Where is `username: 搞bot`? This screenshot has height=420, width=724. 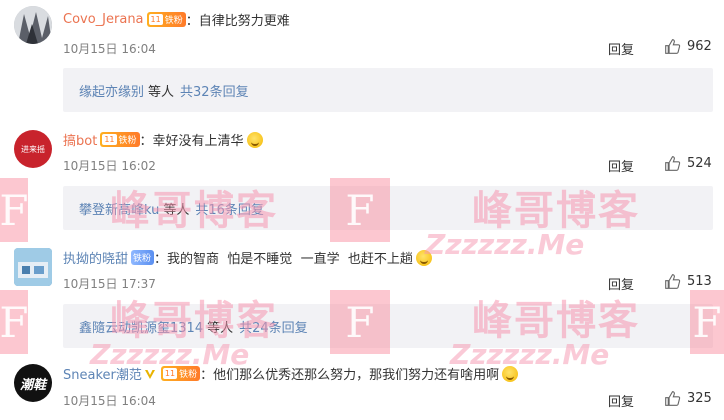 username: 搞bot is located at coordinates (80, 139).